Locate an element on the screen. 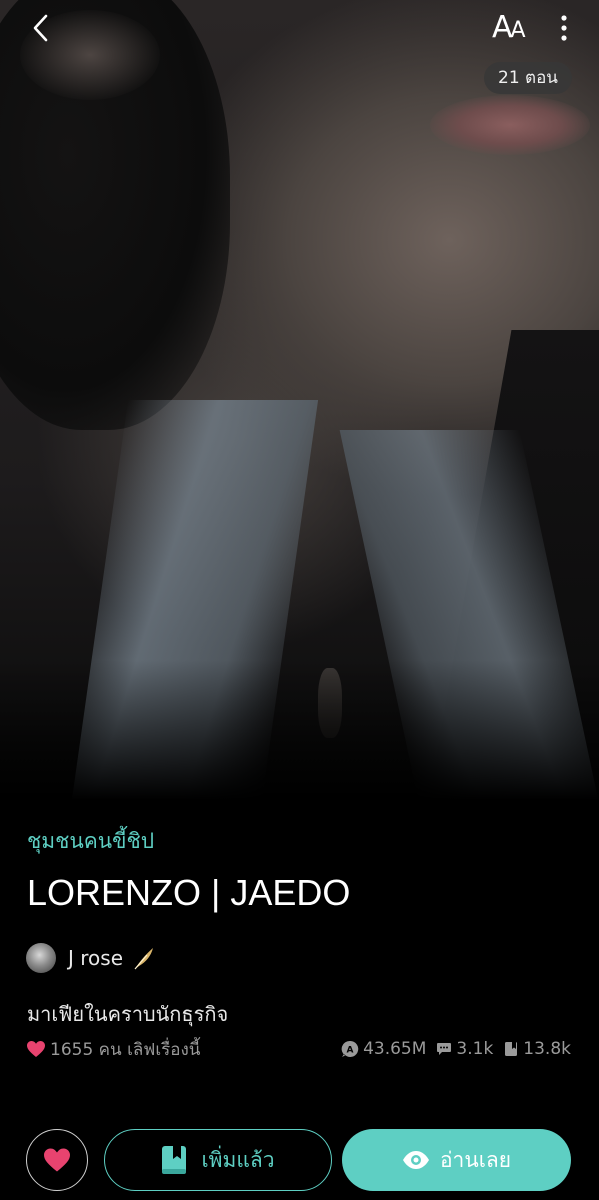  views-count: 43.65M is located at coordinates (395, 1049).